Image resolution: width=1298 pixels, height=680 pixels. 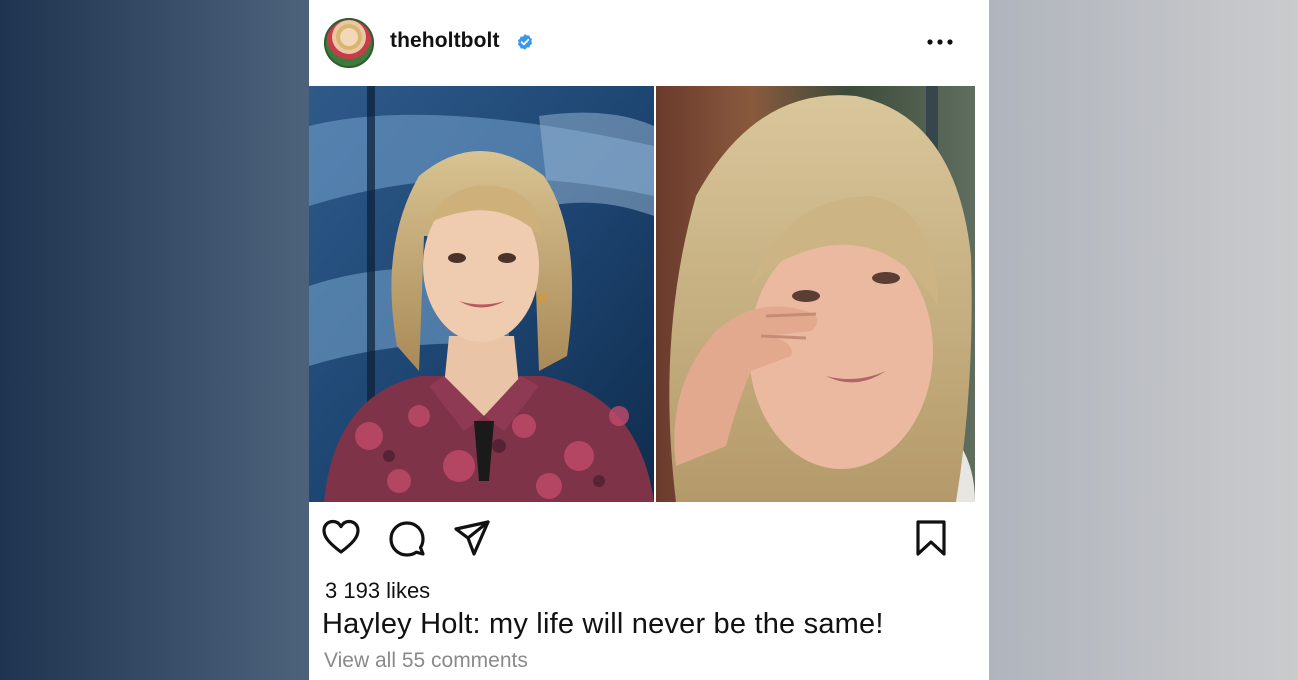 I want to click on comment-icon, so click(x=407, y=538).